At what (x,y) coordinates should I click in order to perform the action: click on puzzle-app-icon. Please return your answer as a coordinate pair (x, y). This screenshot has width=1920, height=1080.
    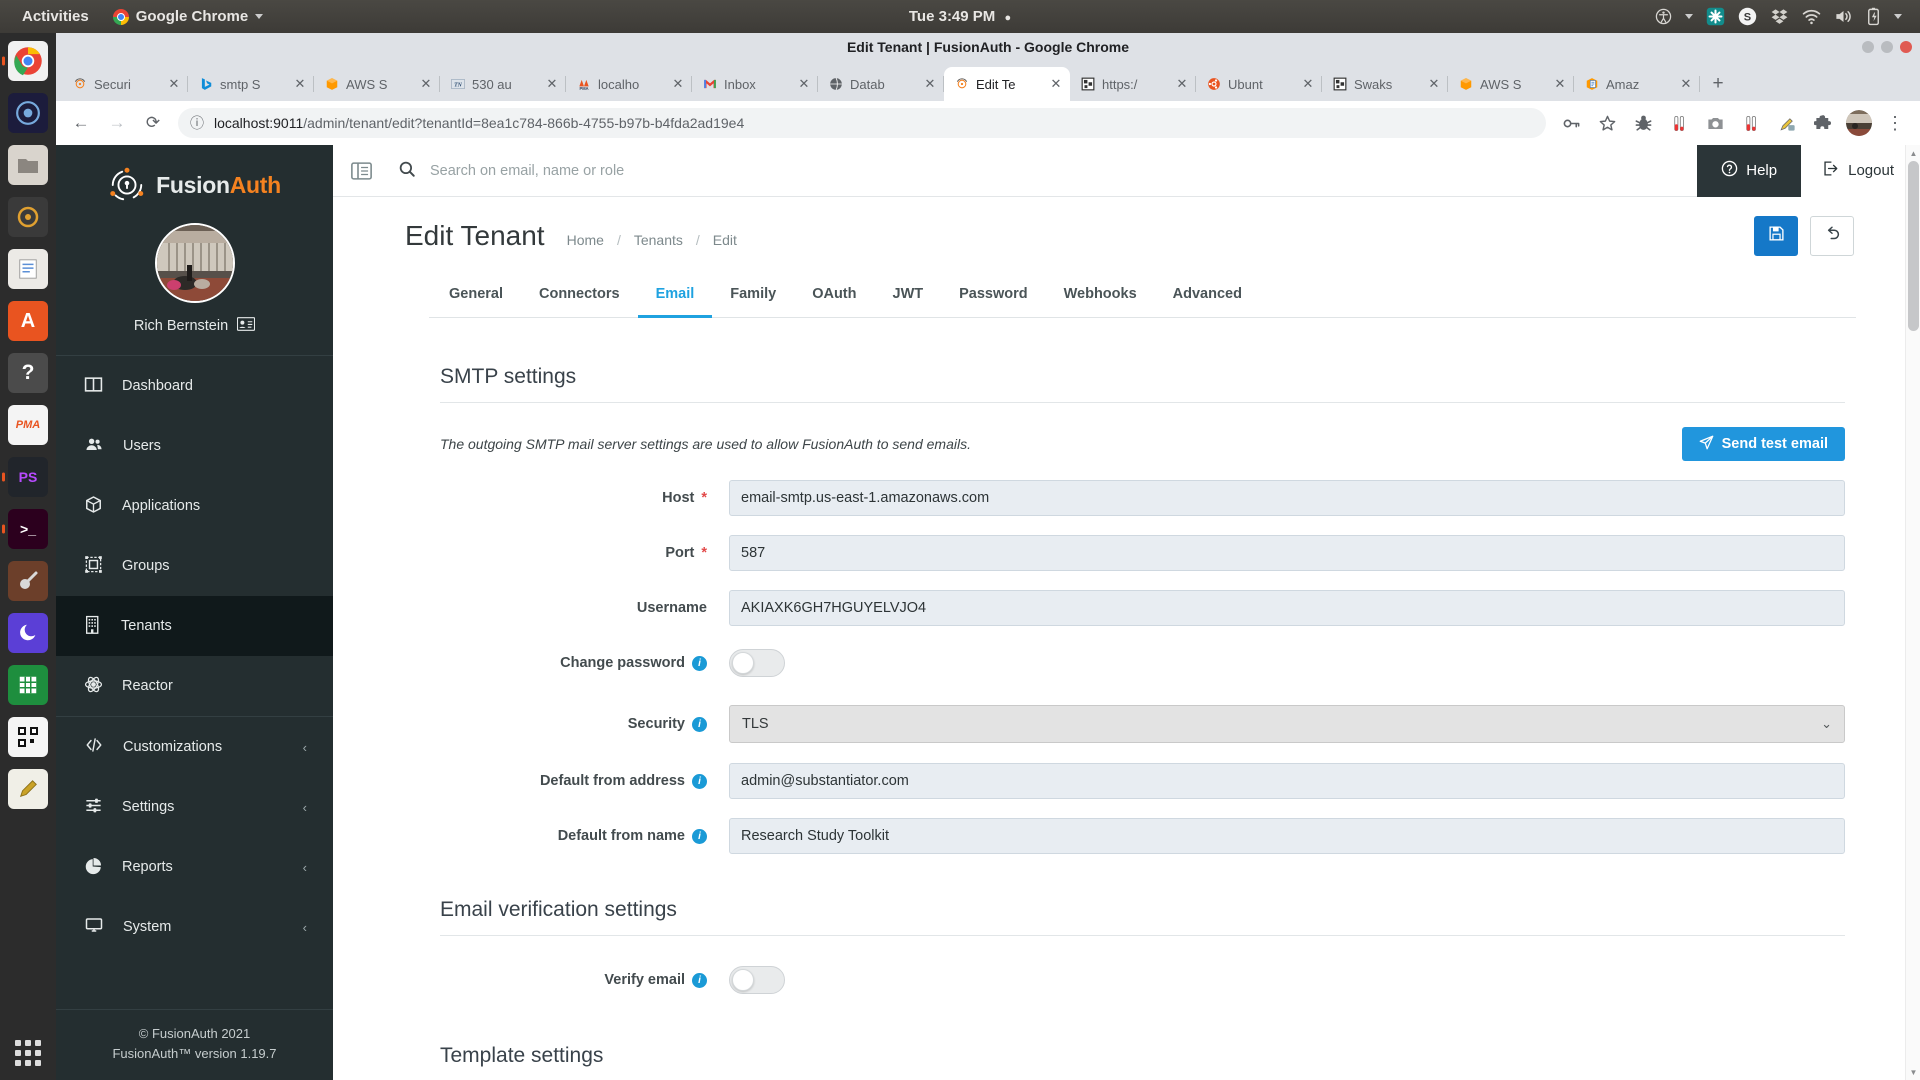
    Looking at the image, I should click on (1715, 16).